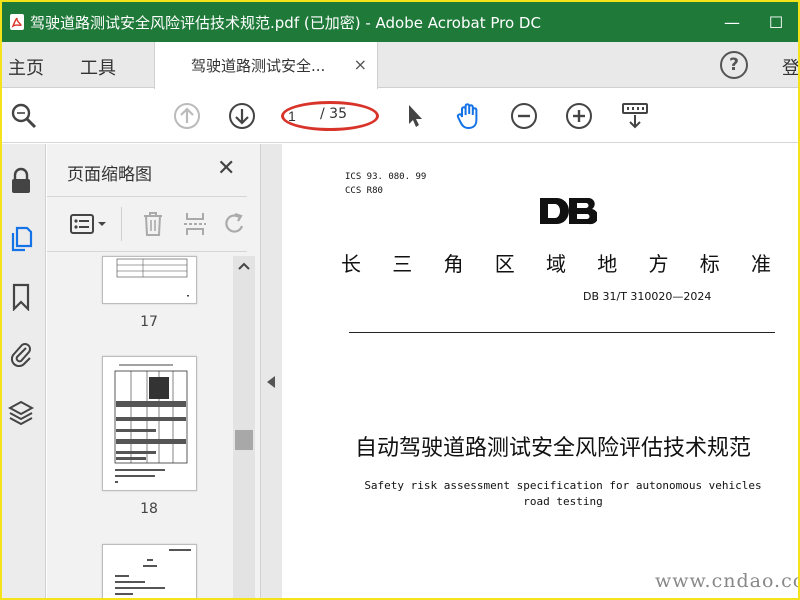 The image size is (800, 600). Describe the element at coordinates (402, 264) in the screenshot. I see `org-char: 三` at that location.